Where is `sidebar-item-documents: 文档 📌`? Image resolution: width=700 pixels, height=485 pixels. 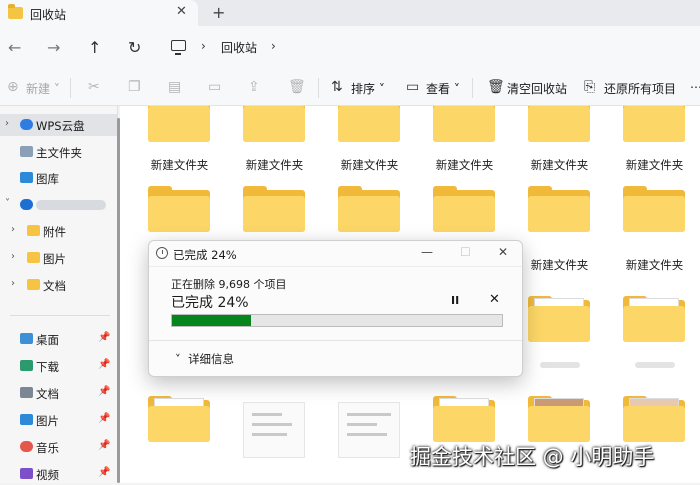
sidebar-item-documents: 文档 📌 is located at coordinates (58, 393).